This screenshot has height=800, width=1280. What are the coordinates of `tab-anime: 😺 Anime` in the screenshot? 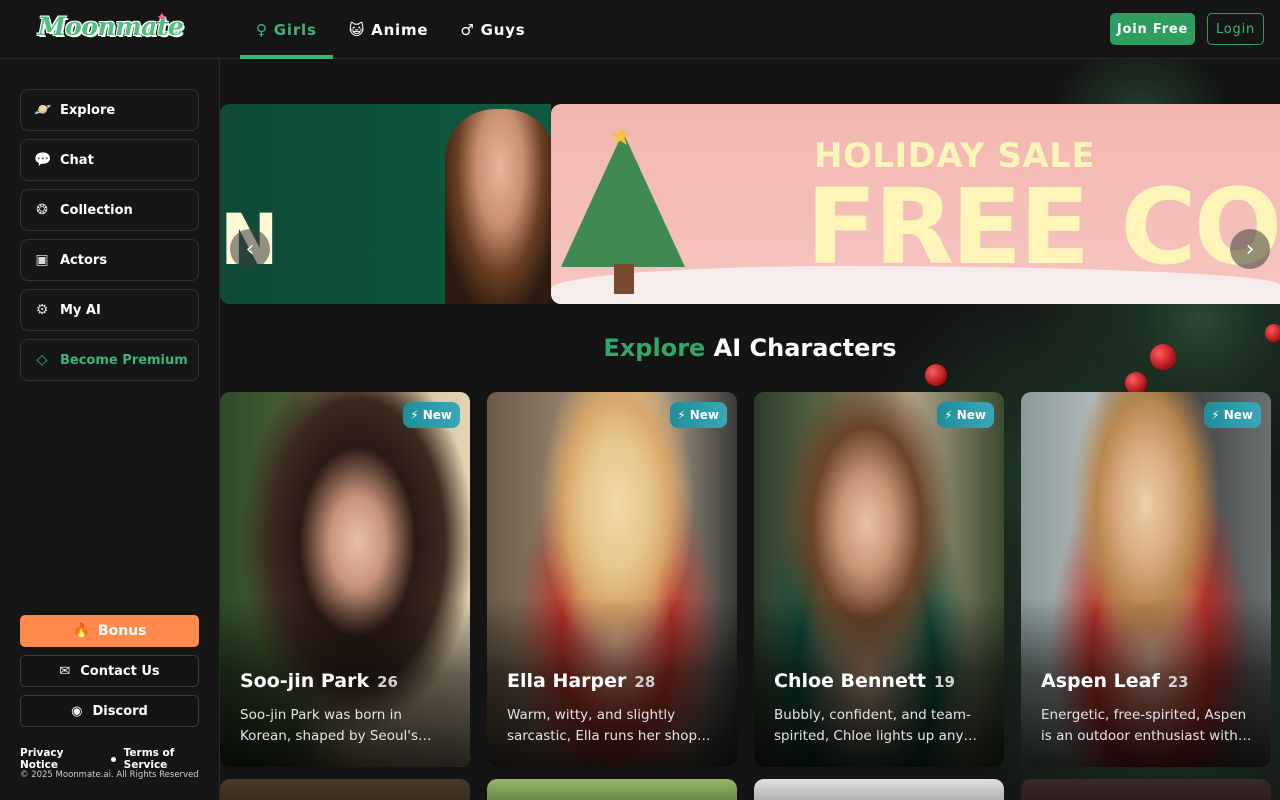 It's located at (389, 29).